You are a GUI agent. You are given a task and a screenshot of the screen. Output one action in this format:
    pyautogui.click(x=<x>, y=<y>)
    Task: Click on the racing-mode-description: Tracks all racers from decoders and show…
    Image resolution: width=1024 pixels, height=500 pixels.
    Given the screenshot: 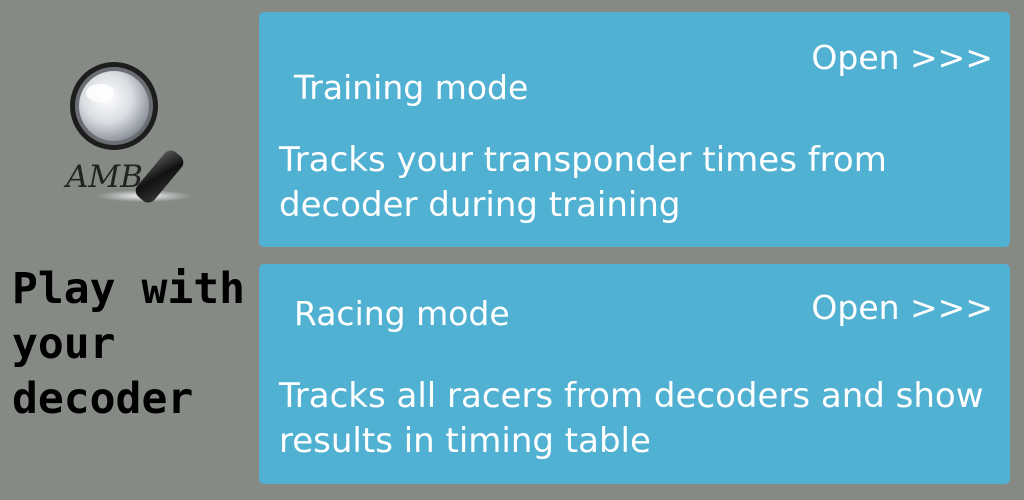 What is the action you would take?
    pyautogui.click(x=631, y=418)
    